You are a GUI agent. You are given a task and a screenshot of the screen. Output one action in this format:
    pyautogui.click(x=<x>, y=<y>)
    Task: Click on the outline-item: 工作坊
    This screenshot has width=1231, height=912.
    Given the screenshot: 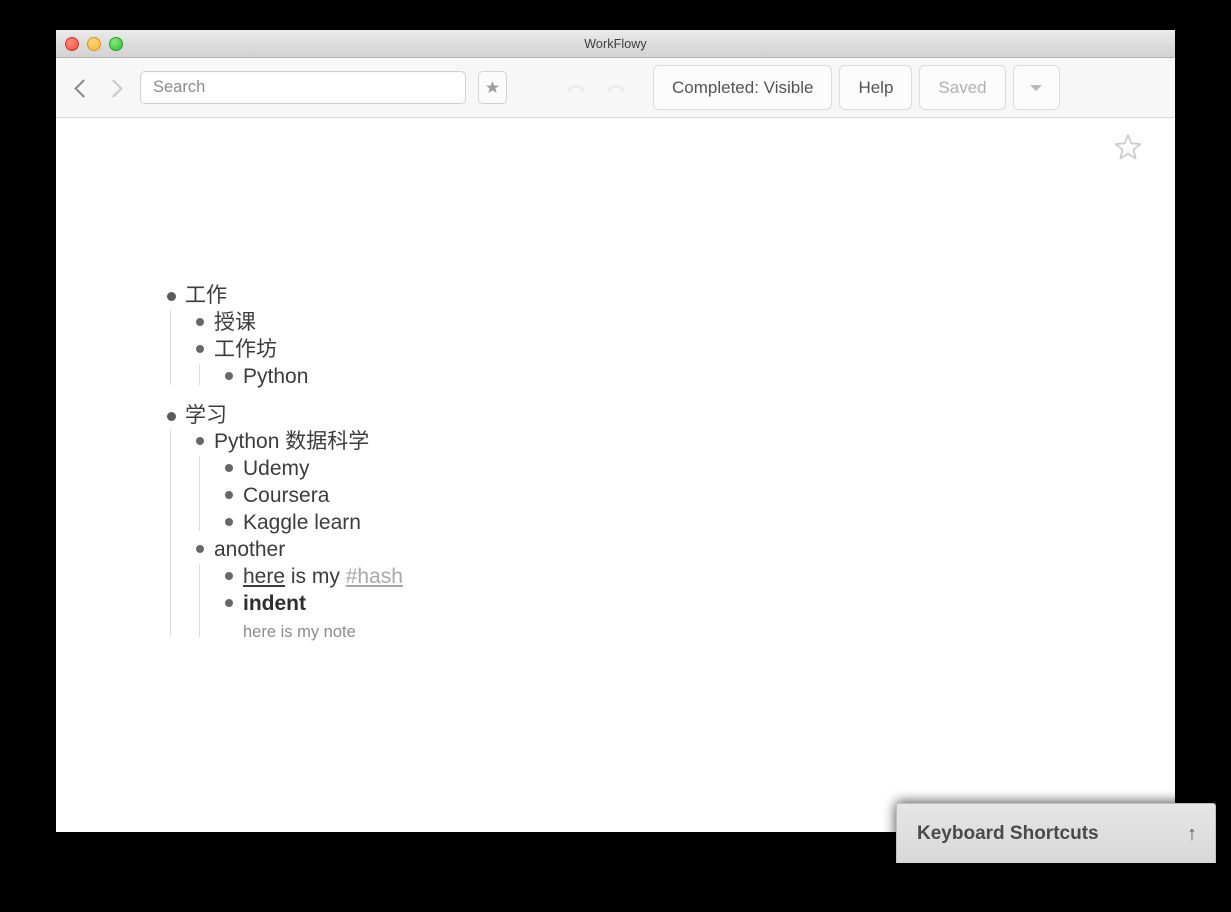 What is the action you would take?
    pyautogui.click(x=680, y=350)
    